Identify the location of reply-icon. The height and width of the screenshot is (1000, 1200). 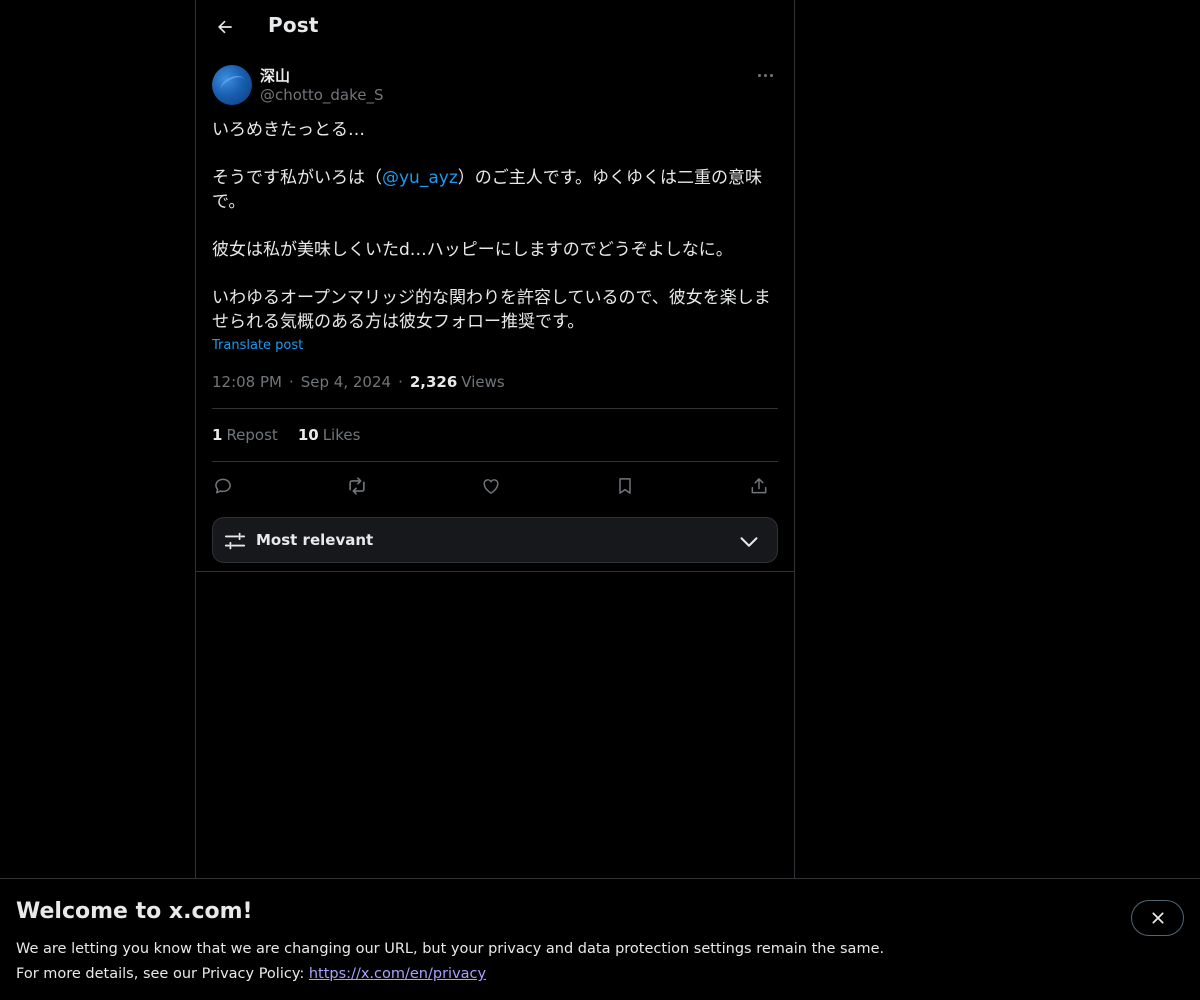
(223, 486).